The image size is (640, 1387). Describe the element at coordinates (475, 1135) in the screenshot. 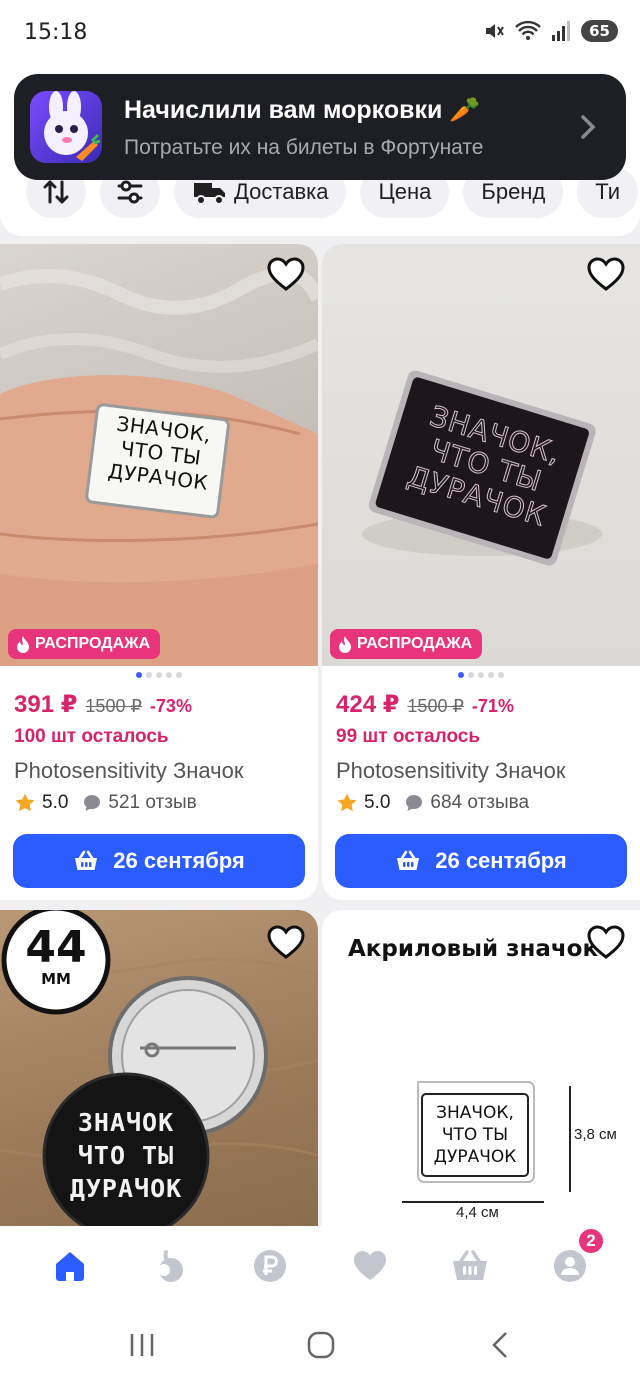

I see `badge-text: ЗНАЧОК, ЧТО ТЫ ДУРАЧОК` at that location.